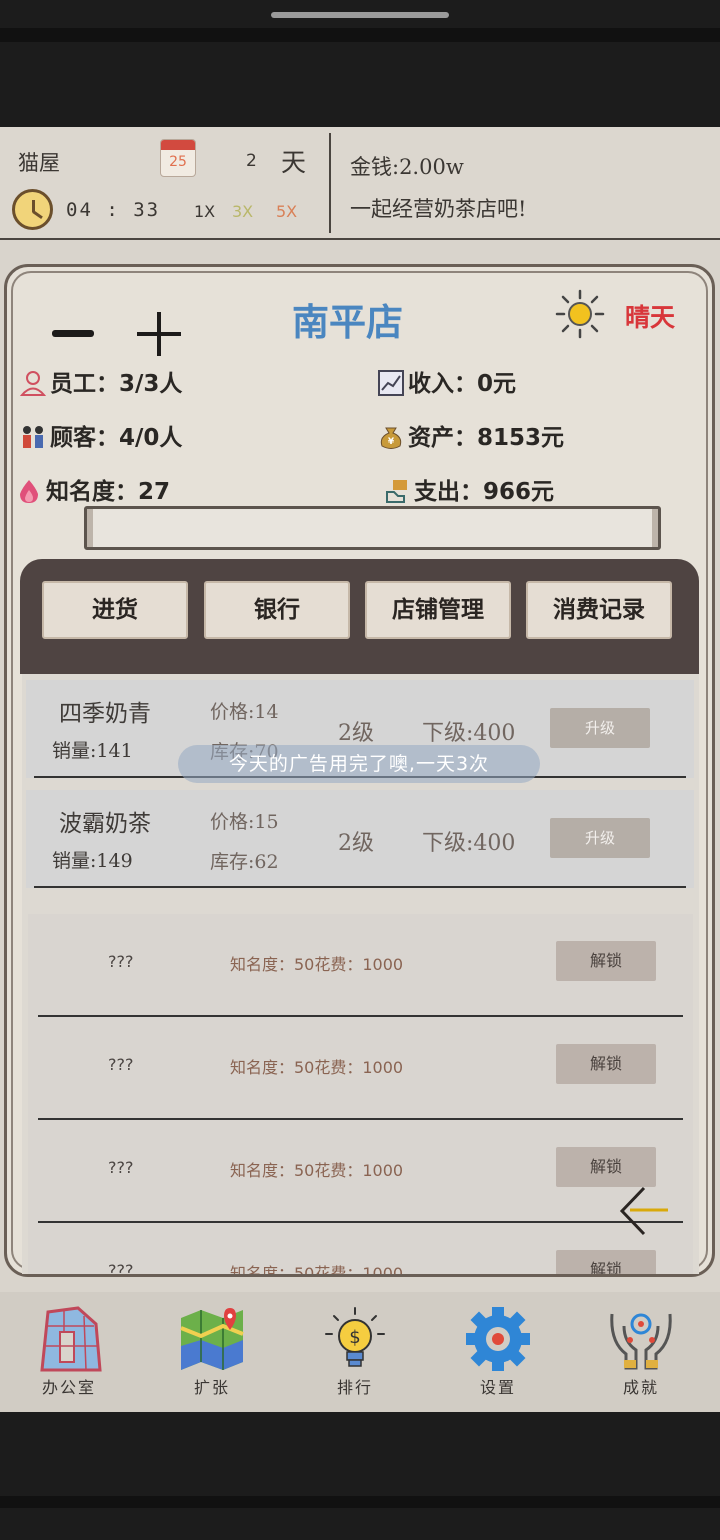 This screenshot has width=720, height=1540. Describe the element at coordinates (359, 764) in the screenshot. I see `toast-message: 今天的广告用完了噢,一天3次` at that location.